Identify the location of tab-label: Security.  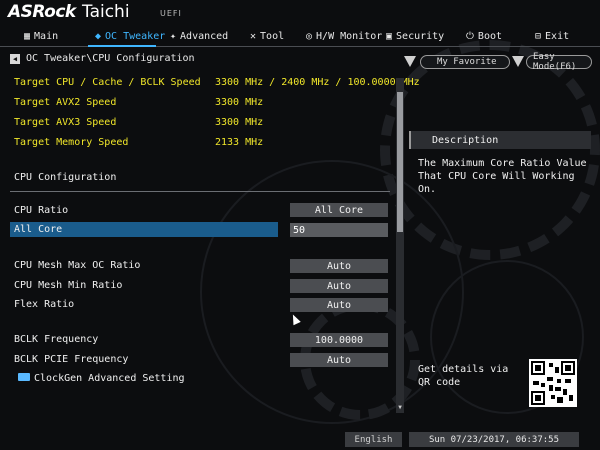
(420, 36).